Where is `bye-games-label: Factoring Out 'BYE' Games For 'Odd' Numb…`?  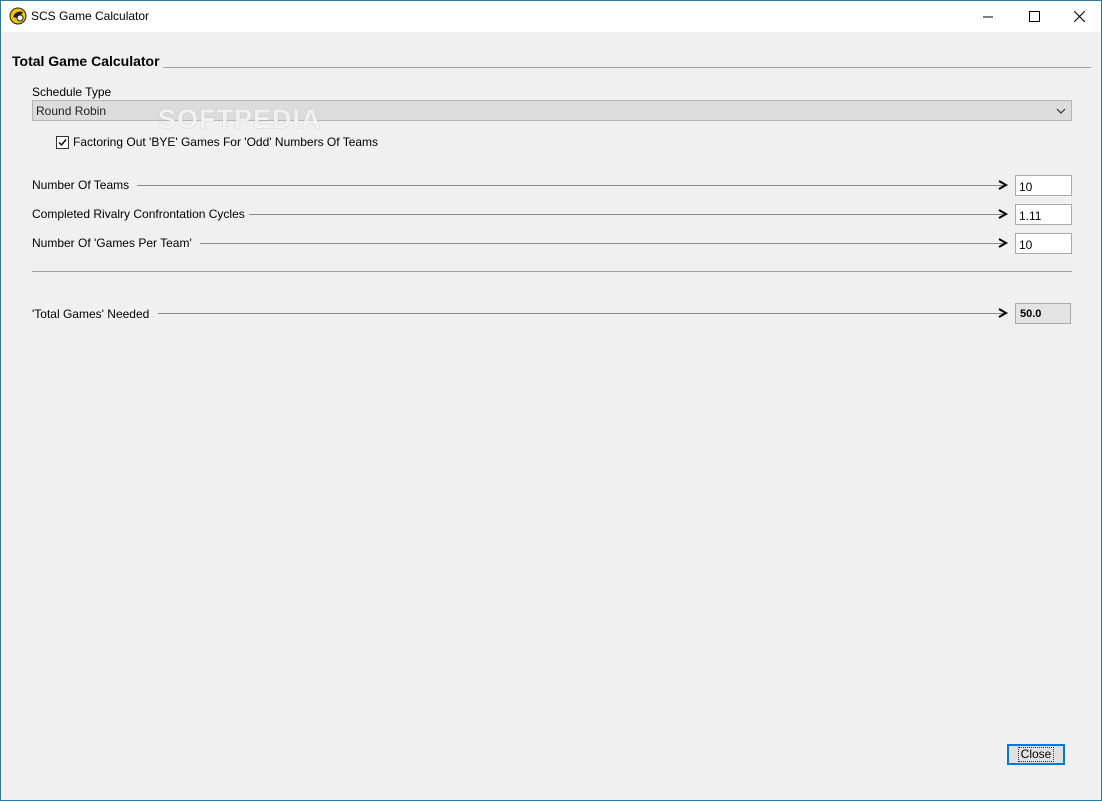
bye-games-label: Factoring Out 'BYE' Games For 'Odd' Numb… is located at coordinates (226, 142).